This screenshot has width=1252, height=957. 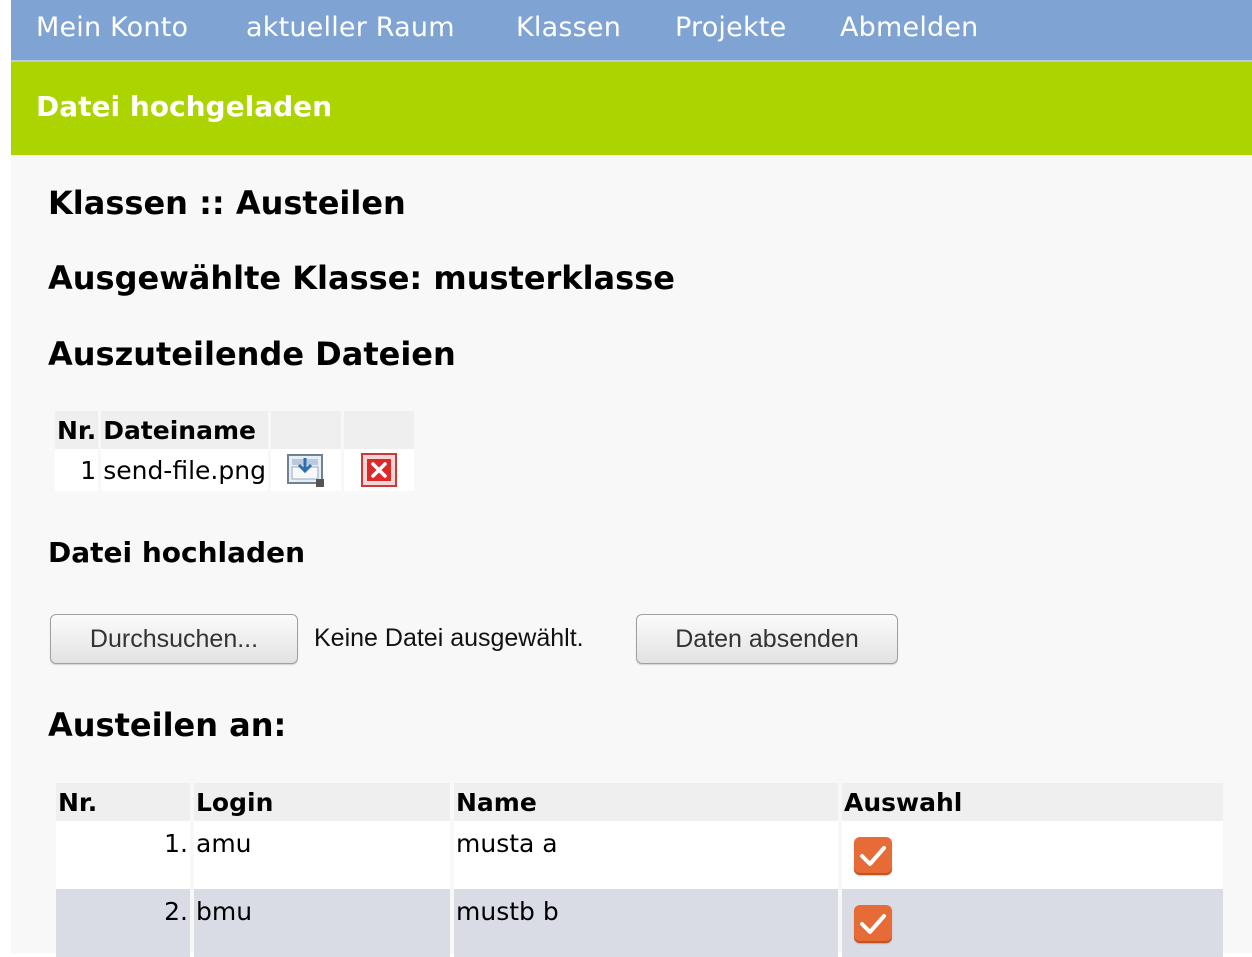 I want to click on table-row: 1. amu musta a, so click(x=639, y=855).